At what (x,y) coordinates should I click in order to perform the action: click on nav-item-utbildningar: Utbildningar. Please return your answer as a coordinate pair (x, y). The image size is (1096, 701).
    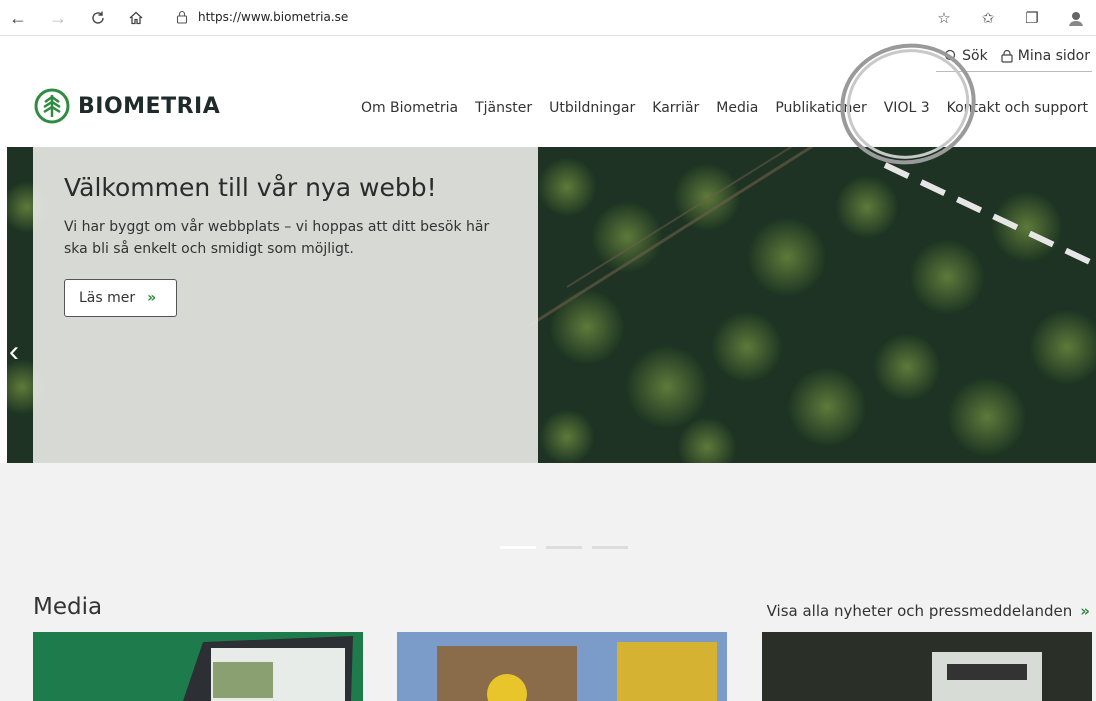
    Looking at the image, I should click on (592, 108).